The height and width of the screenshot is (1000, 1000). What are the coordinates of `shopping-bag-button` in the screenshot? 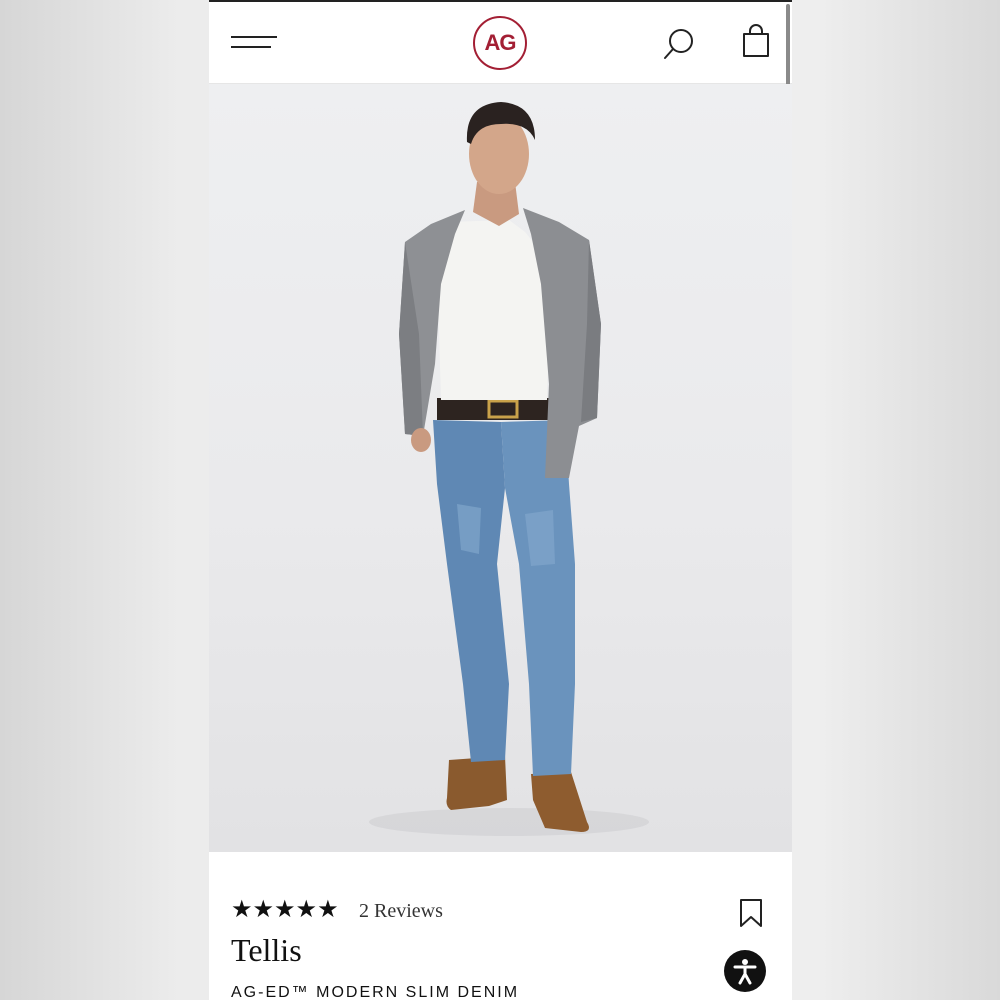 It's located at (756, 42).